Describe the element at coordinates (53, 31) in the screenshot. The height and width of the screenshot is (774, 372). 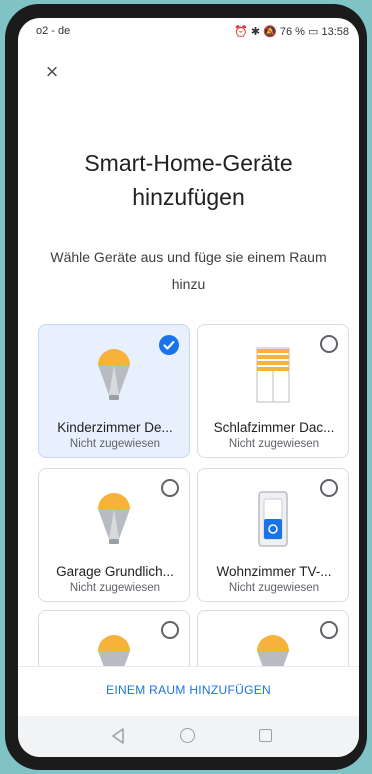
I see `carrier-label: o2 - de` at that location.